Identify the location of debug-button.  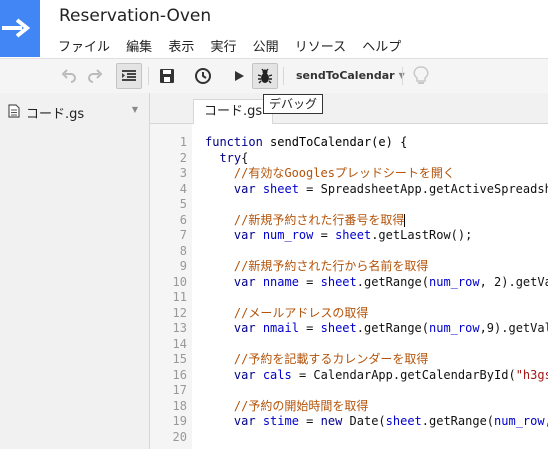
(265, 76).